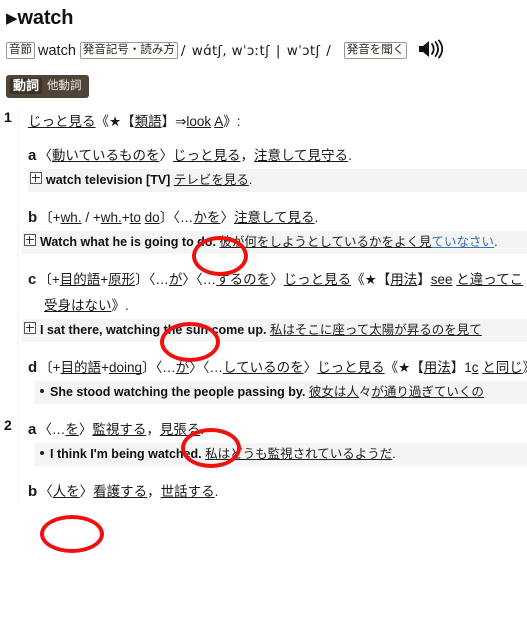 Image resolution: width=527 pixels, height=640 pixels. I want to click on subsense-letter: c, so click(32, 279).